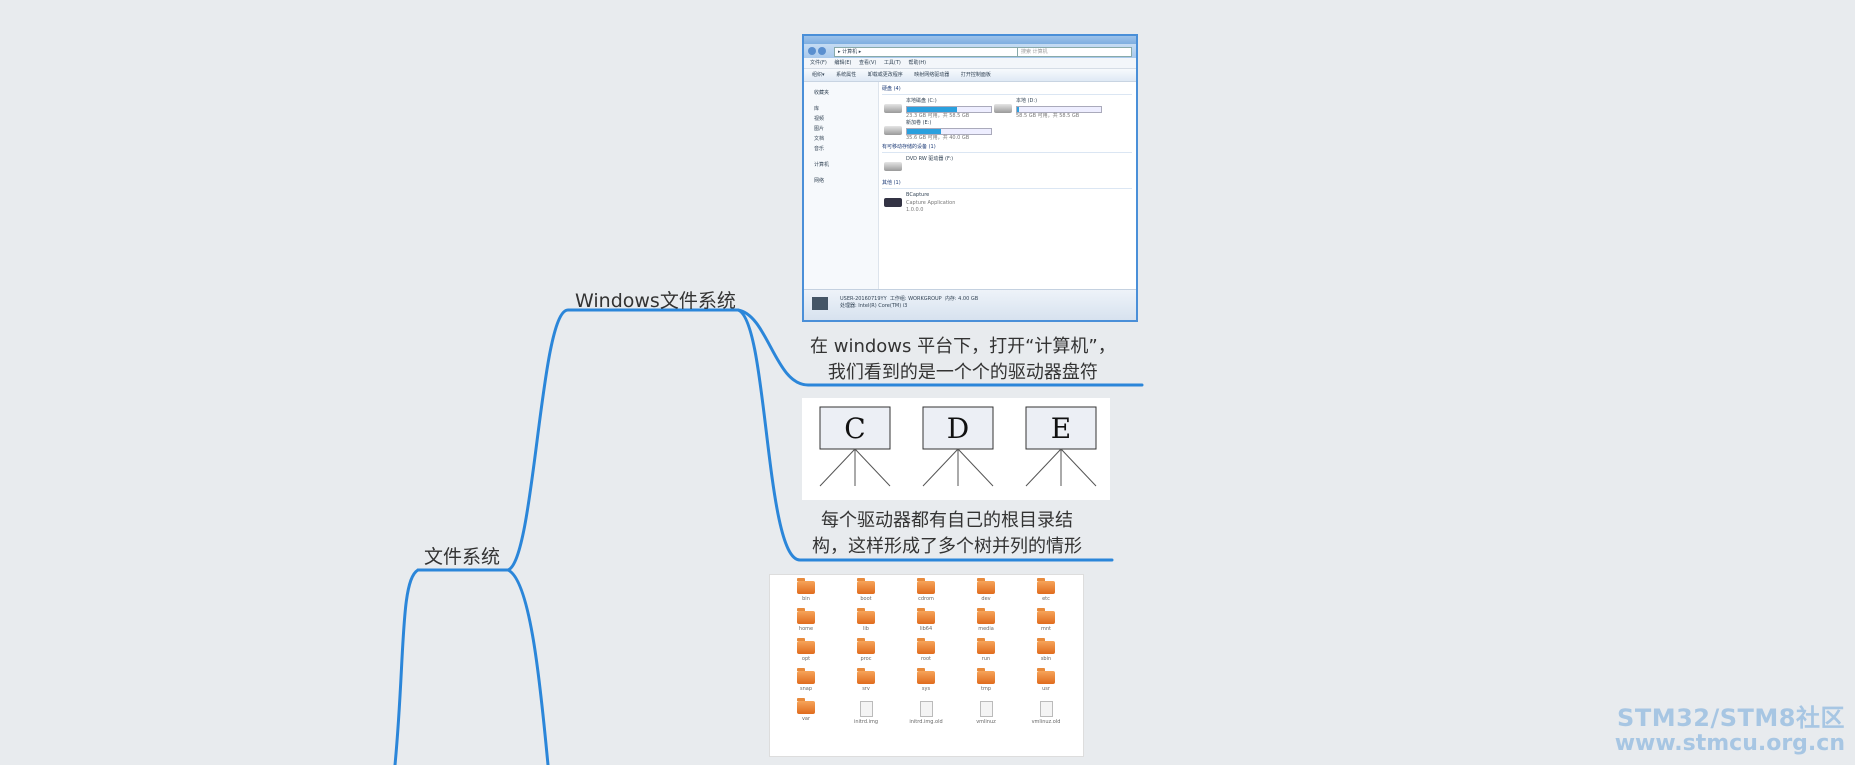 The height and width of the screenshot is (765, 1855). I want to click on app-name: BCapture, so click(918, 195).